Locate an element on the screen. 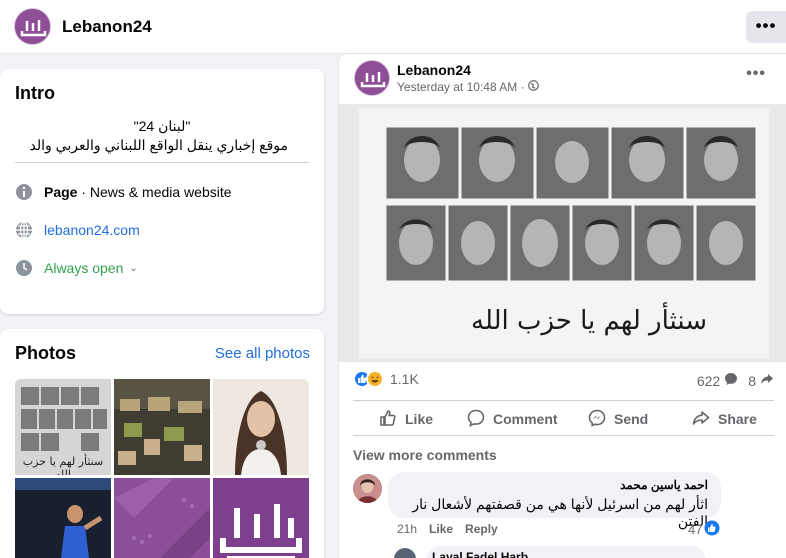 The width and height of the screenshot is (786, 558). photos-title: Photos is located at coordinates (45, 353).